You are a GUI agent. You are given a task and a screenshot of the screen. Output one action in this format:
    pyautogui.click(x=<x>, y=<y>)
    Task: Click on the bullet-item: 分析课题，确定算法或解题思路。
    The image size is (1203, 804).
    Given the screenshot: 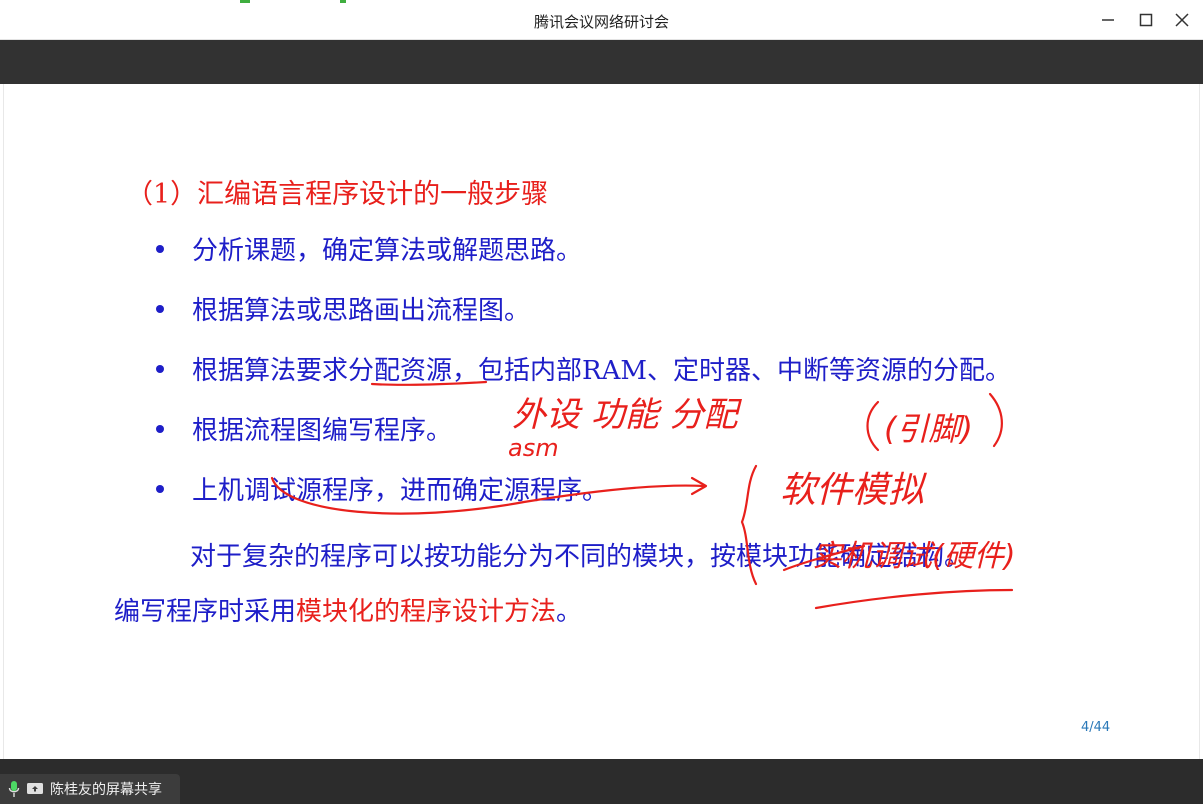 What is the action you would take?
    pyautogui.click(x=369, y=248)
    